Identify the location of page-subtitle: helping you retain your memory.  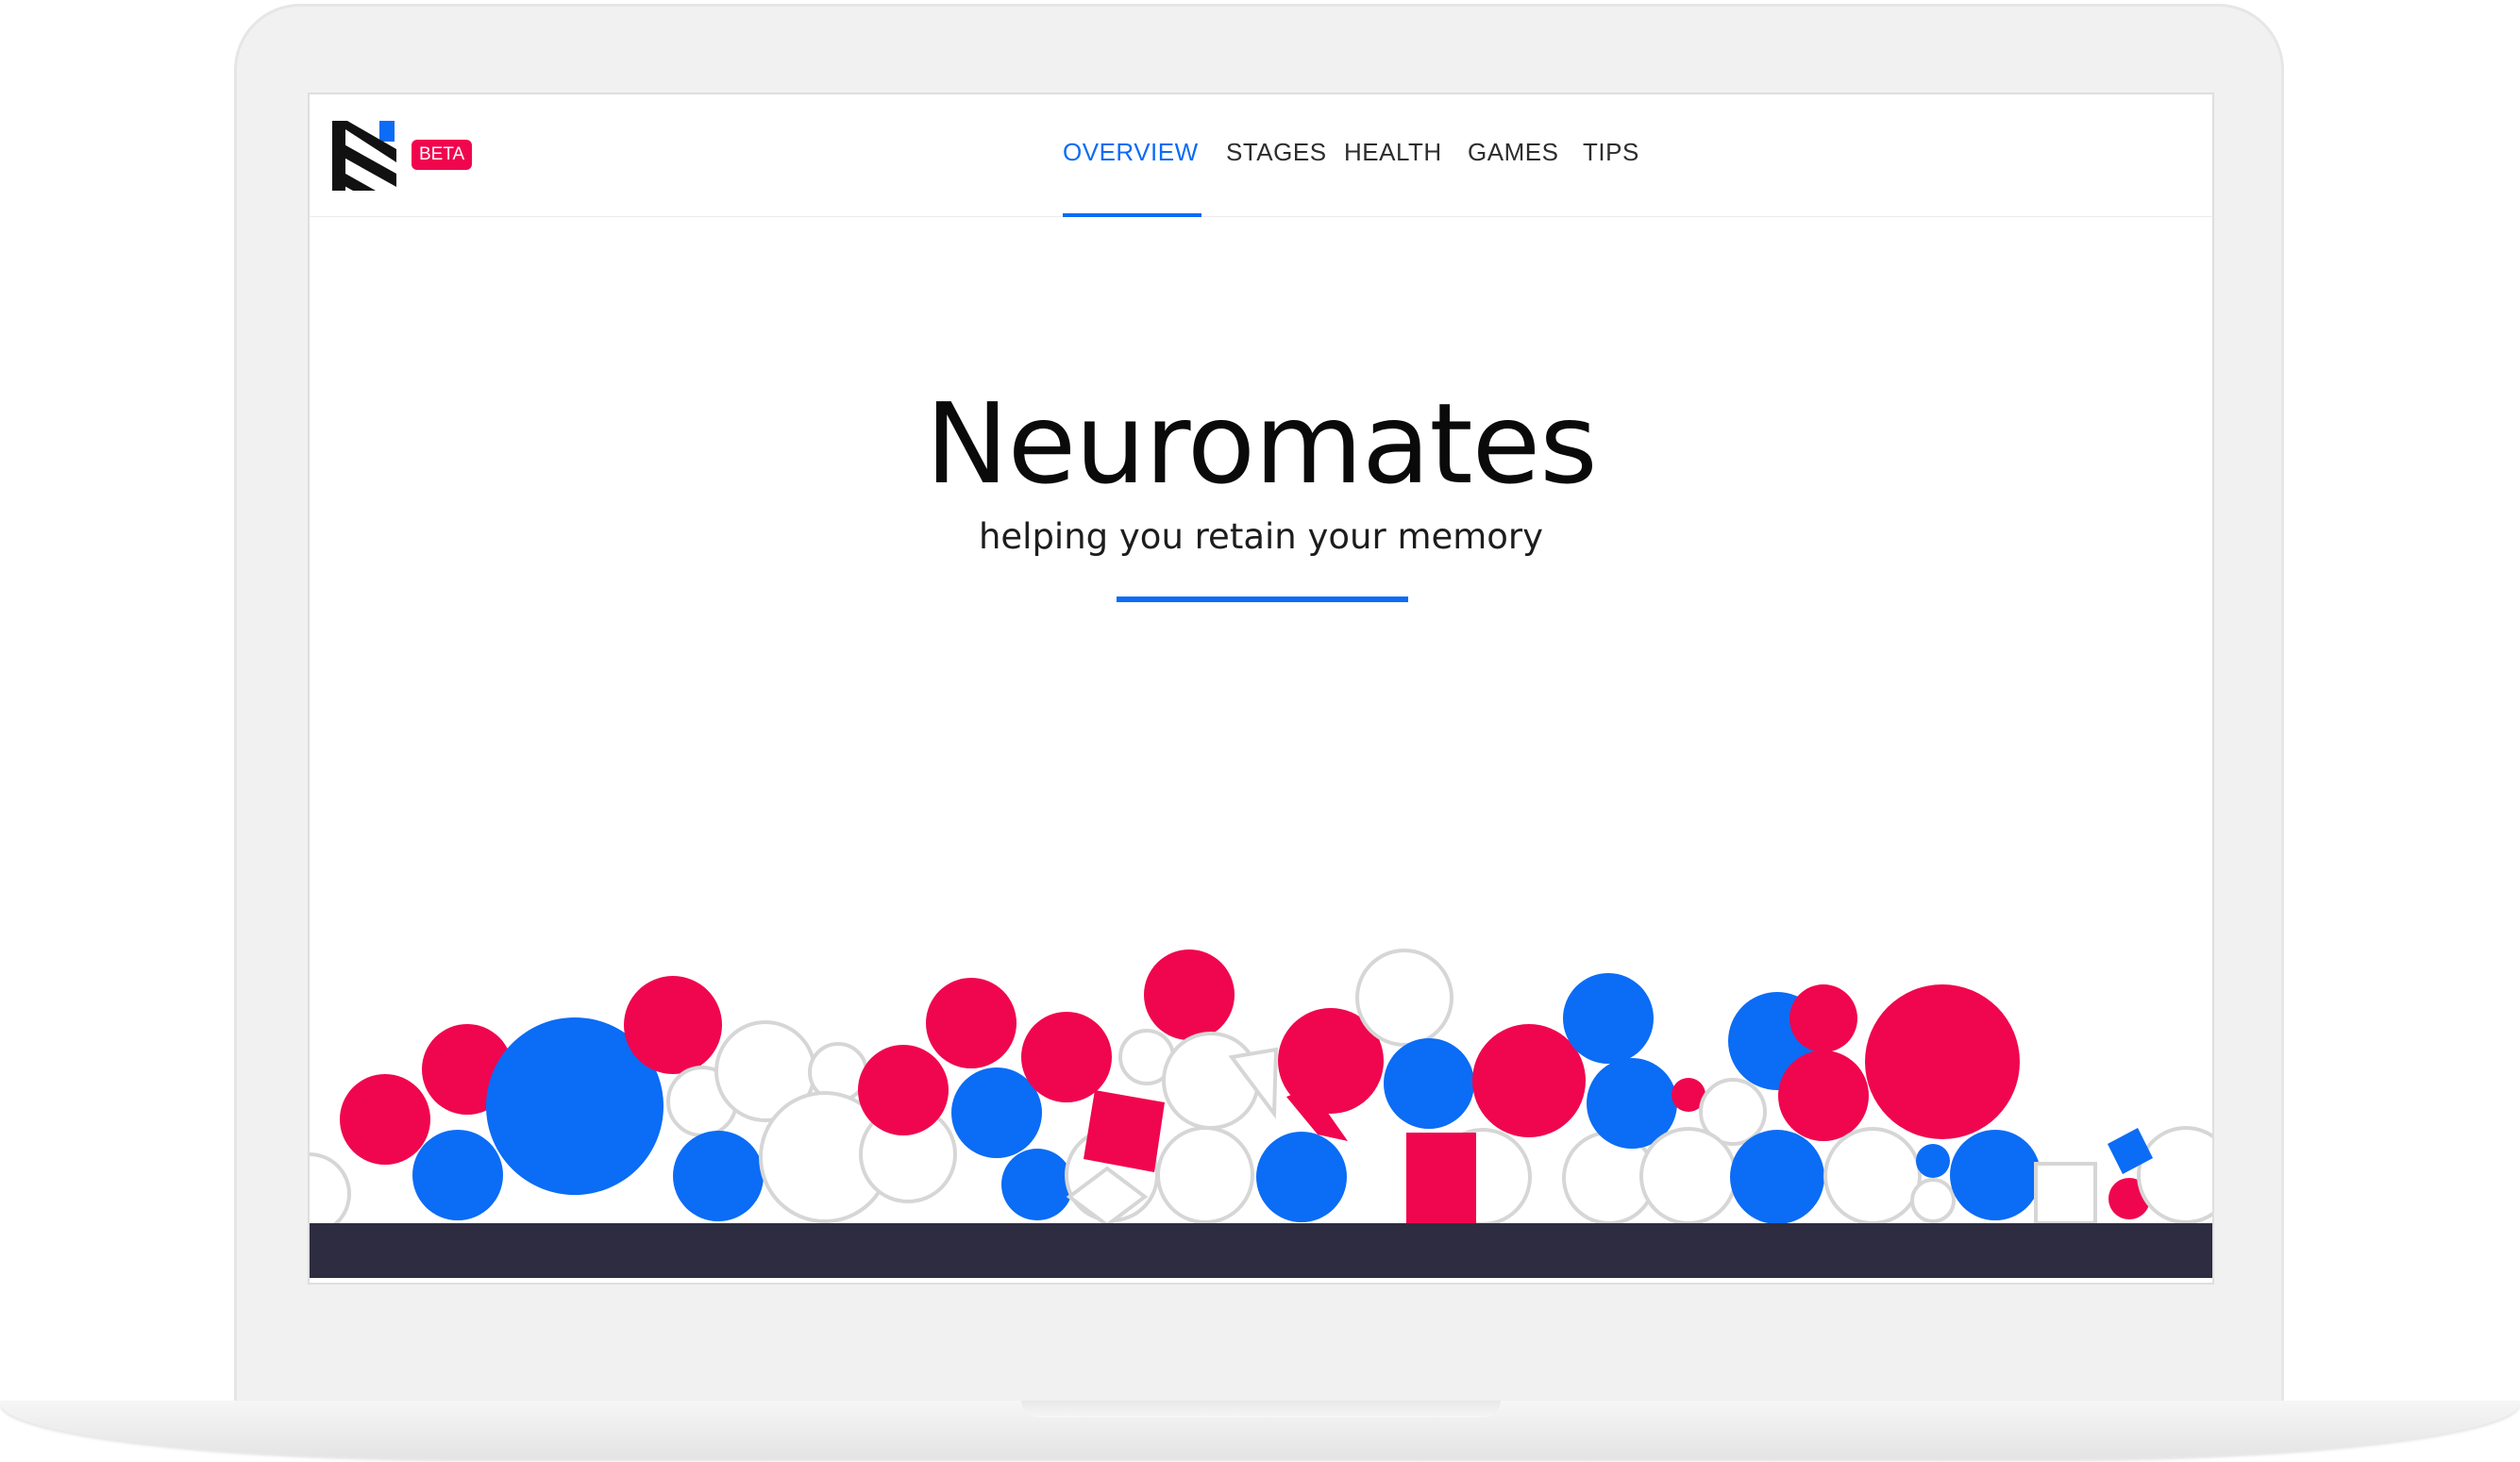
(1261, 536).